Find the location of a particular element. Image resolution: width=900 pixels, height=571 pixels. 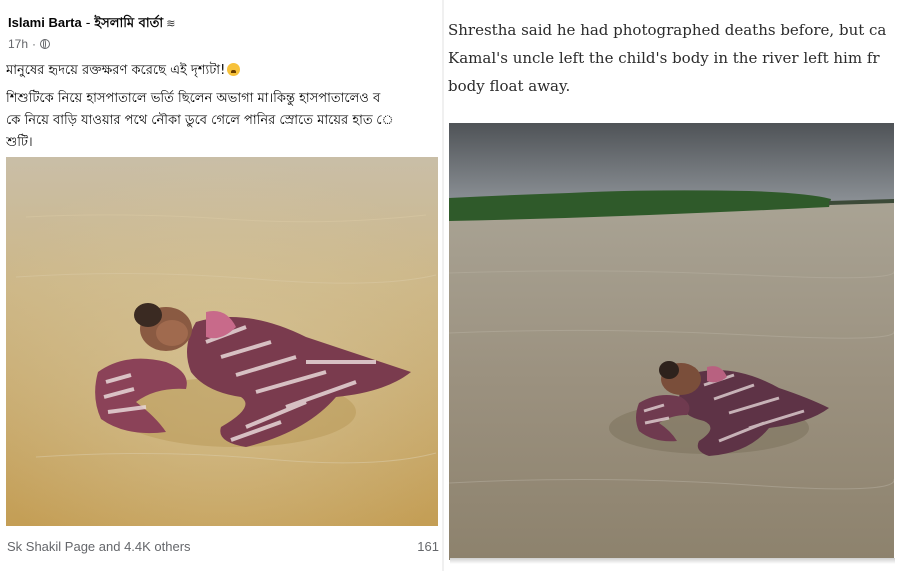

post-stats: Sk Shakil Page and 4.4K others 161 is located at coordinates (224, 546).